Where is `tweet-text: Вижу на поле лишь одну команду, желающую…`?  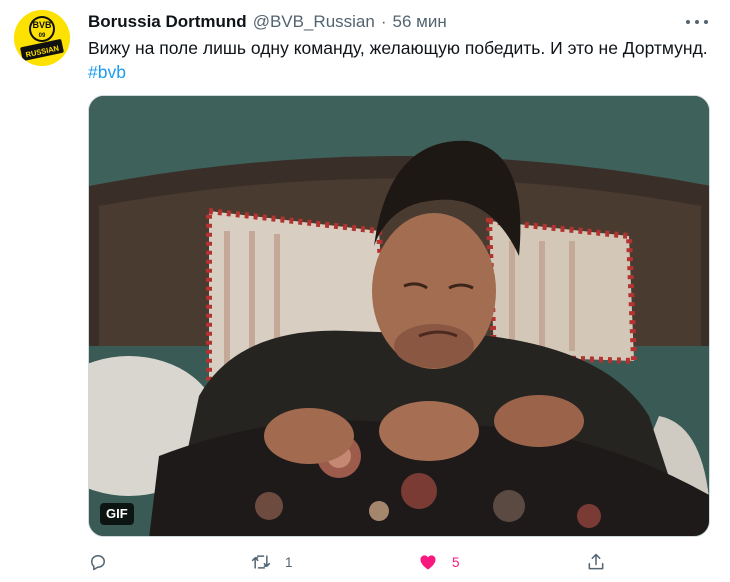
tweet-text: Вижу на поле лишь одну команду, желающую… is located at coordinates (398, 60).